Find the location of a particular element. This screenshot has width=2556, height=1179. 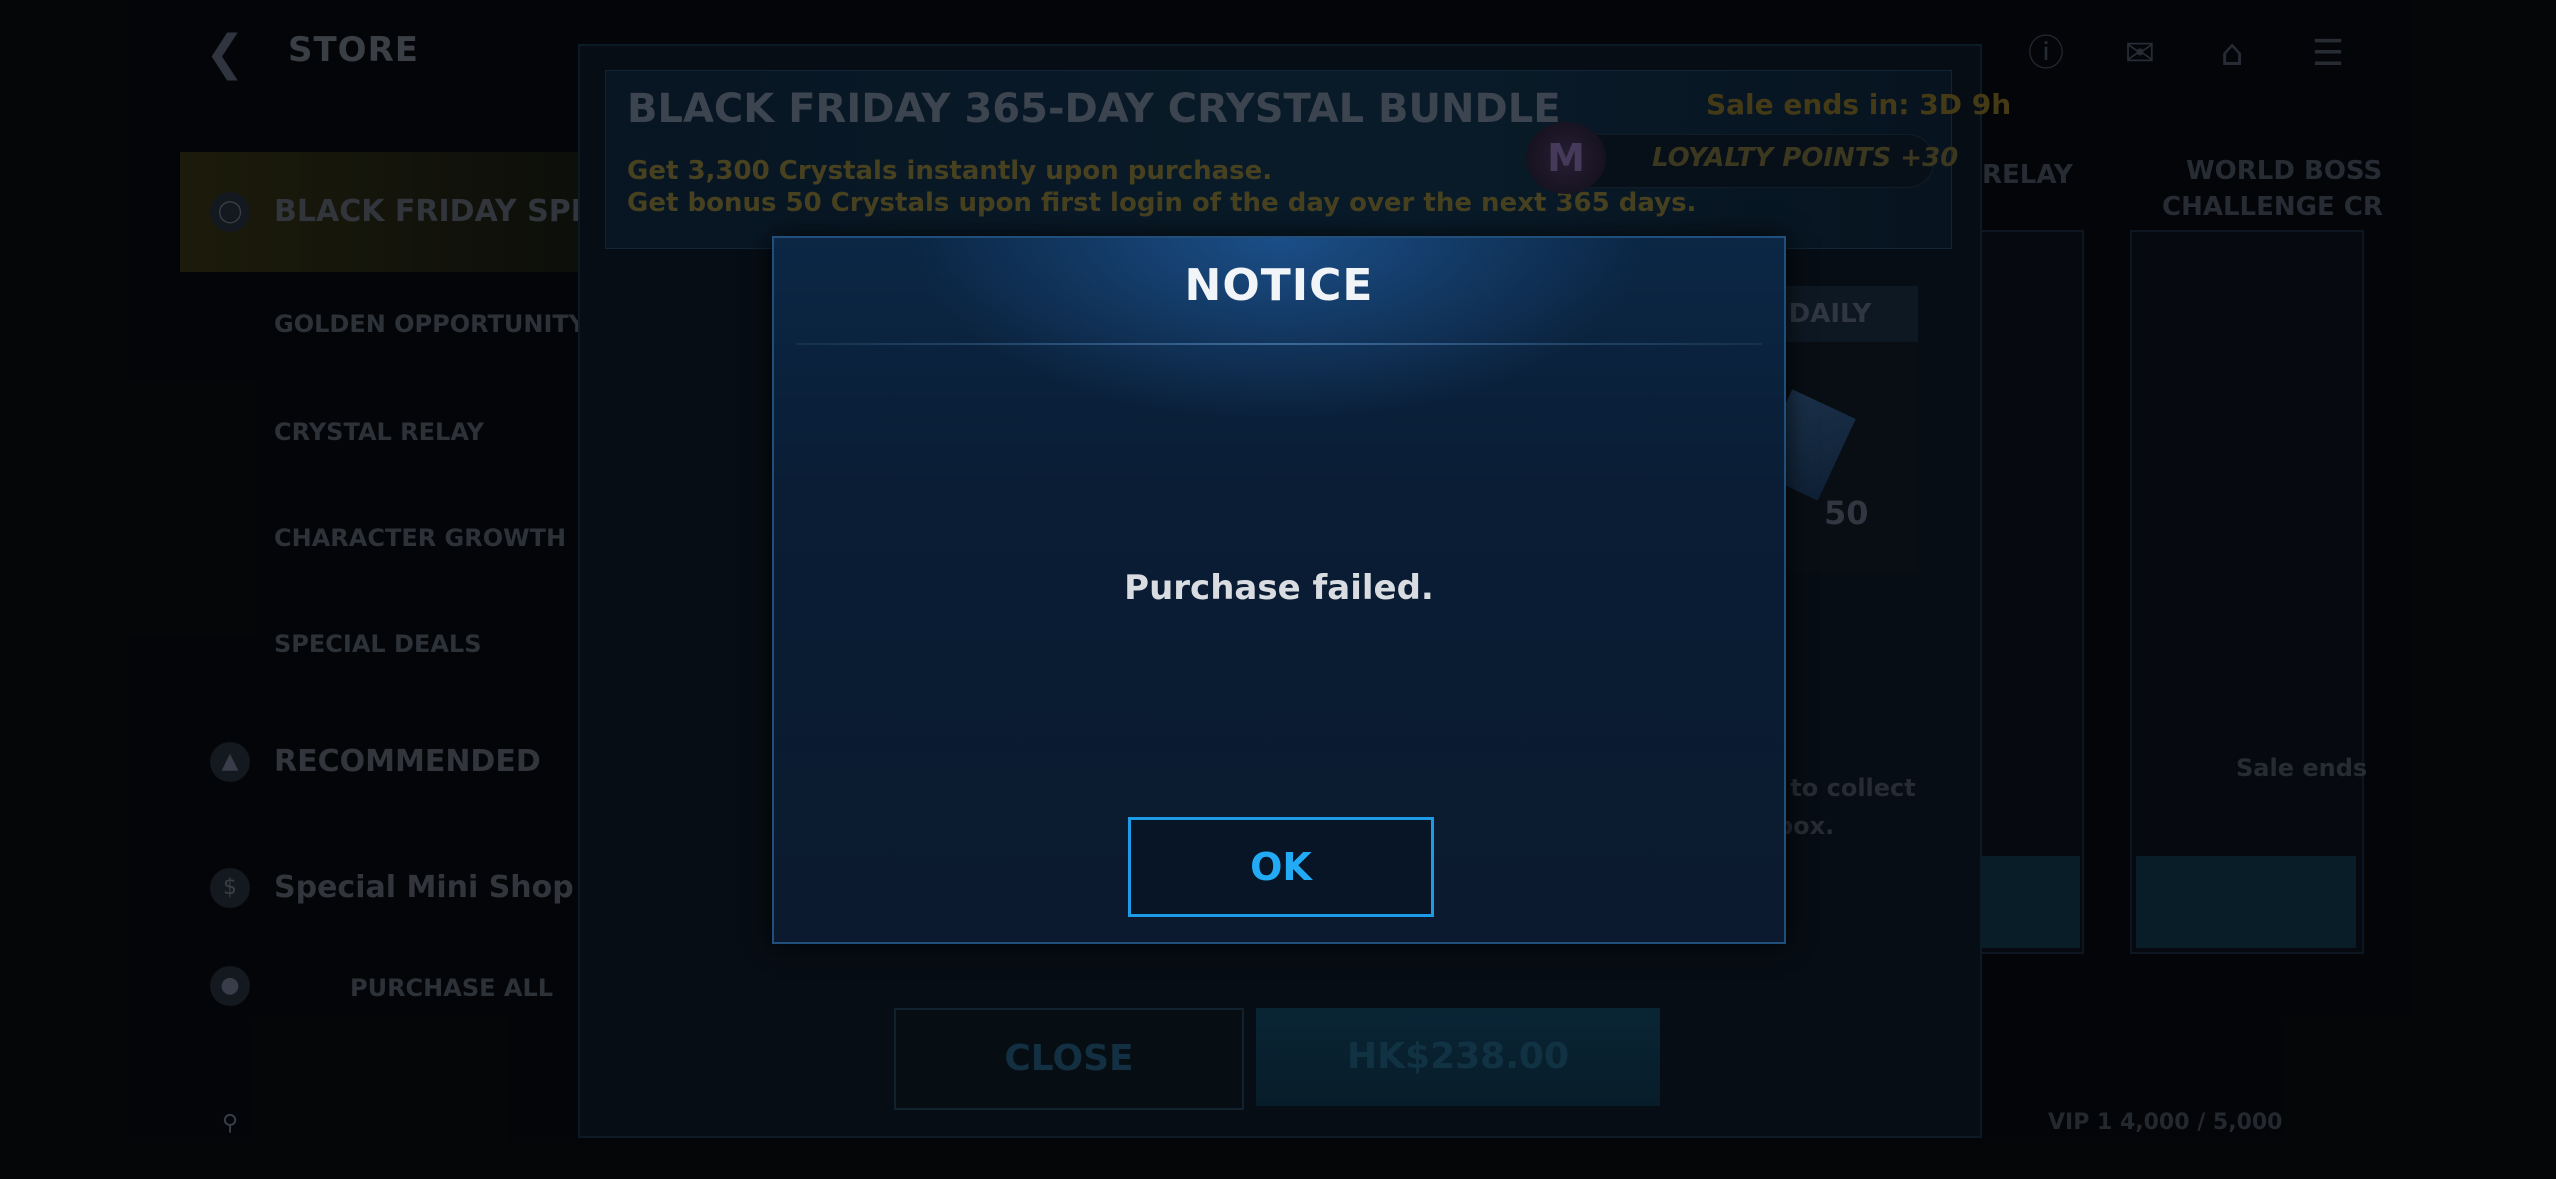

dialog-message: Purchase failed. is located at coordinates (1279, 588).